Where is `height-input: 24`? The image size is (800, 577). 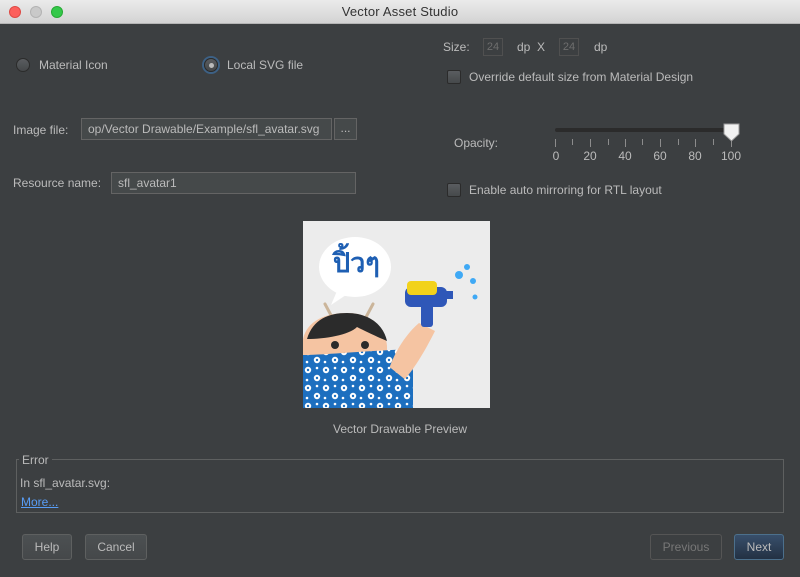
height-input: 24 is located at coordinates (569, 47).